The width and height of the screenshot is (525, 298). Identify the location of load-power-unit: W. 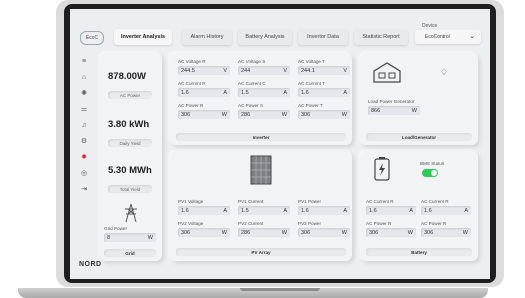
(414, 110).